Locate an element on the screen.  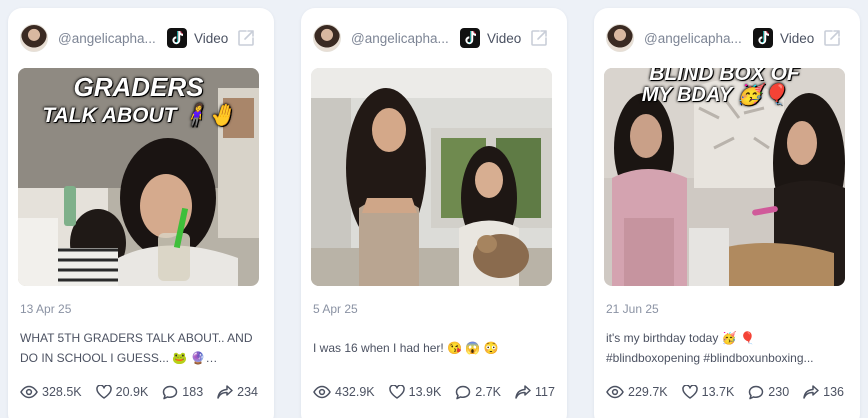
likes-count: 13.9K is located at coordinates (425, 392).